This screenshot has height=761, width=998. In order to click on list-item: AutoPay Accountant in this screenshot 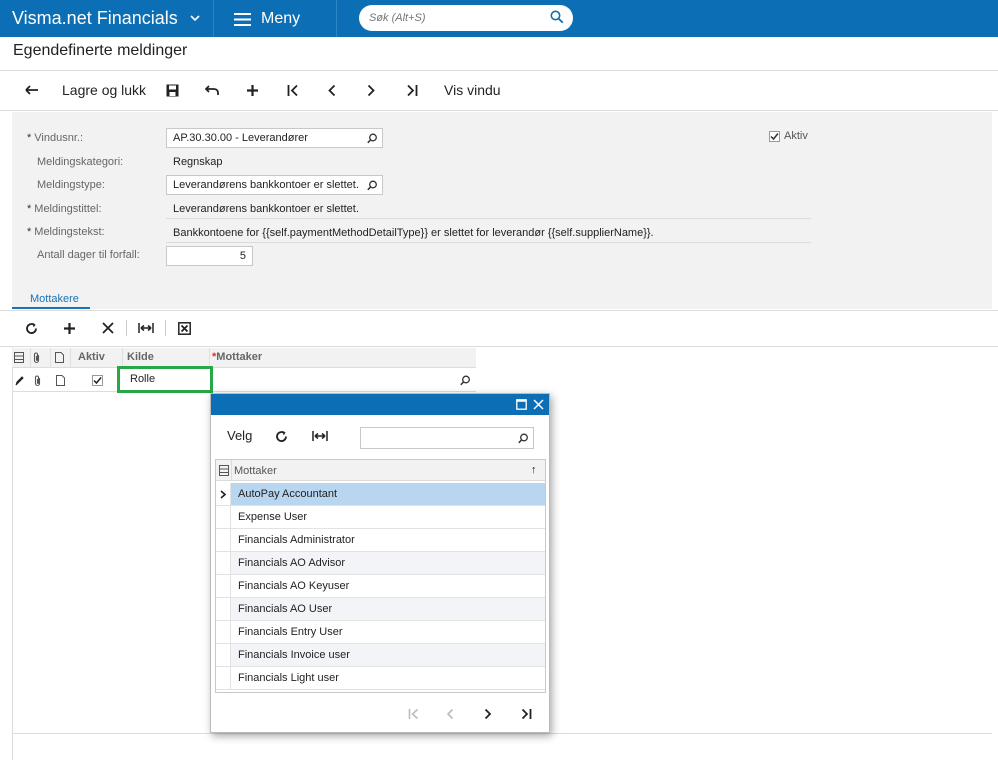, I will do `click(380, 494)`.